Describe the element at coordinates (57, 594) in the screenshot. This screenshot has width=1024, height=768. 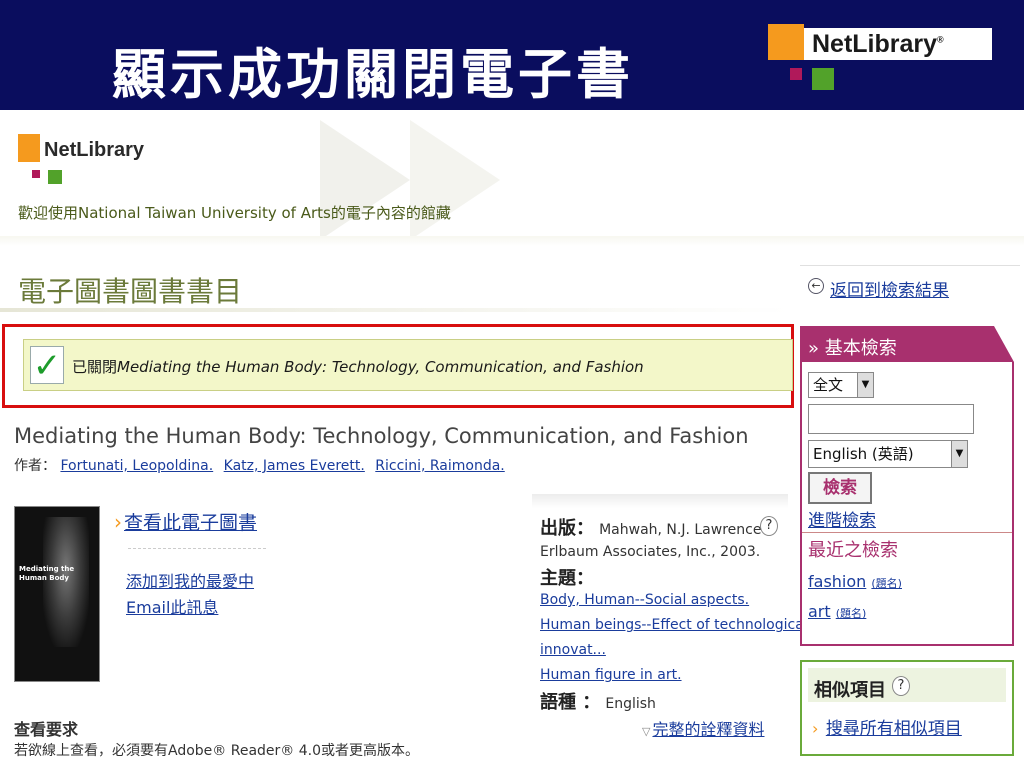
I see `book-cover: Mediating the Human Body` at that location.